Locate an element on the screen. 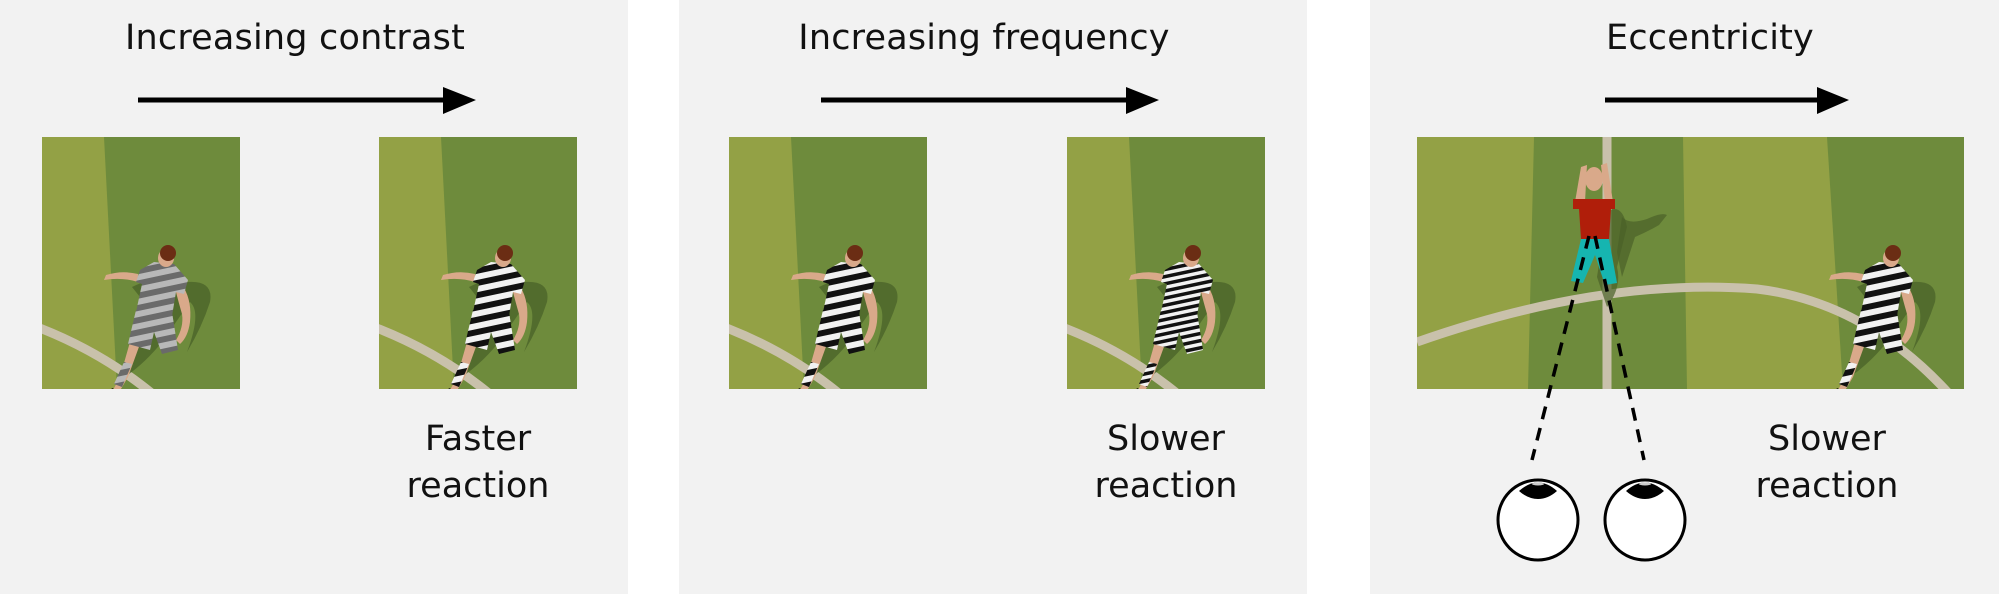 The height and width of the screenshot is (594, 1999). scene-wide-field is located at coordinates (1690, 263).